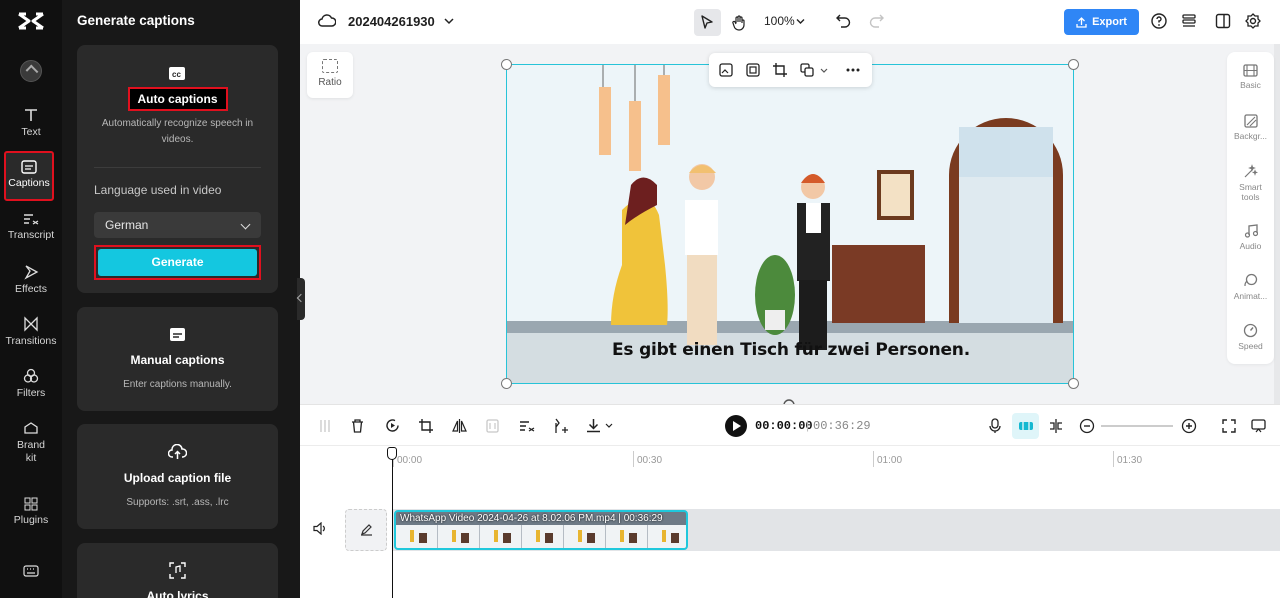 The height and width of the screenshot is (598, 1280). I want to click on generate-button: Generate, so click(177, 262).